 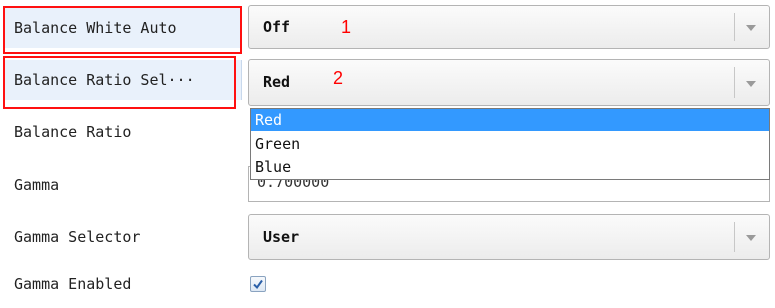 I want to click on combo-value: User, so click(x=281, y=237).